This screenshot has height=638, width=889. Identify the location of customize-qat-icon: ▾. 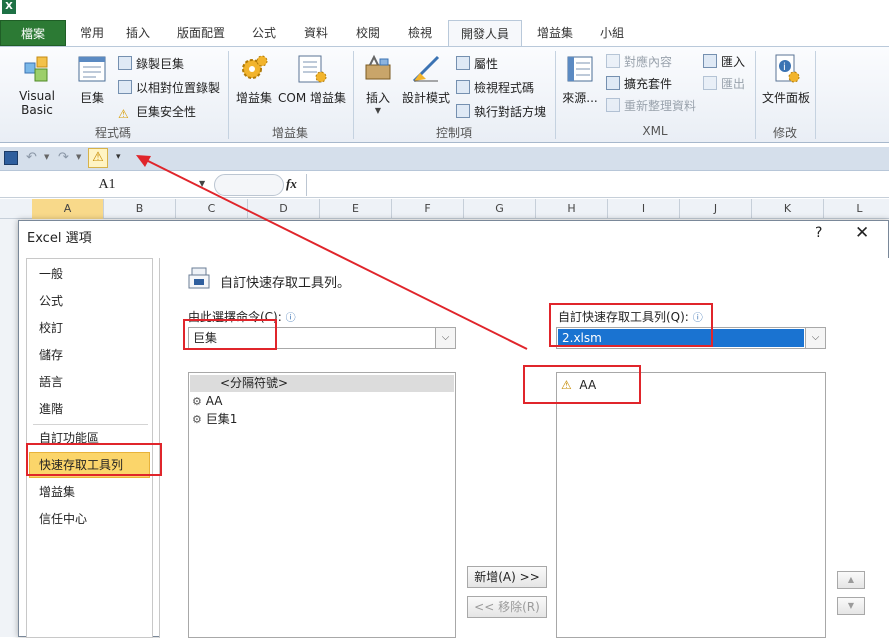
(118, 157).